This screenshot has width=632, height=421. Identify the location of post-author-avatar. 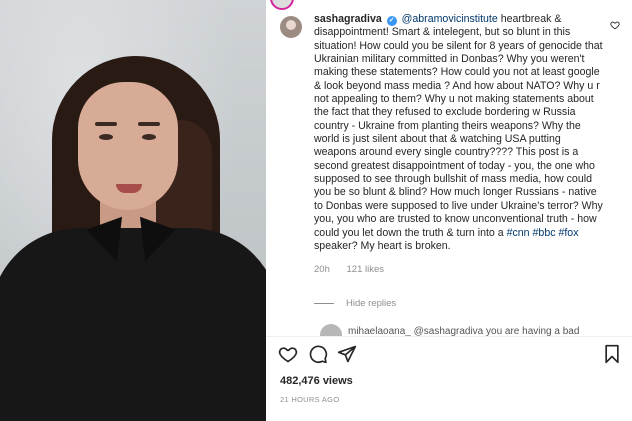
(282, 5).